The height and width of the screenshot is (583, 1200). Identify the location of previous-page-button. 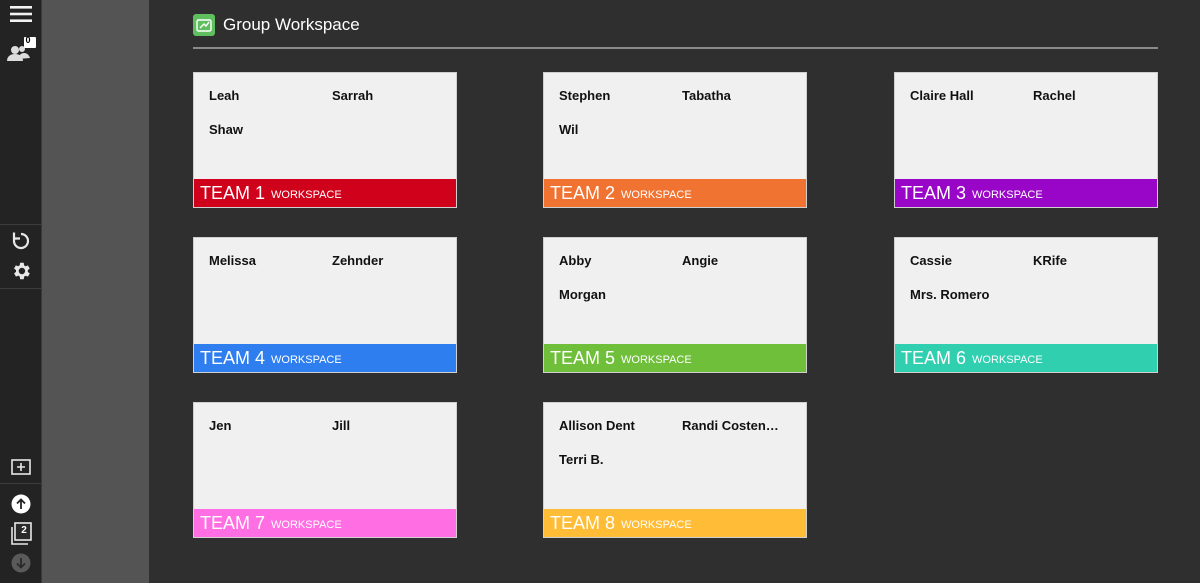
(20, 504).